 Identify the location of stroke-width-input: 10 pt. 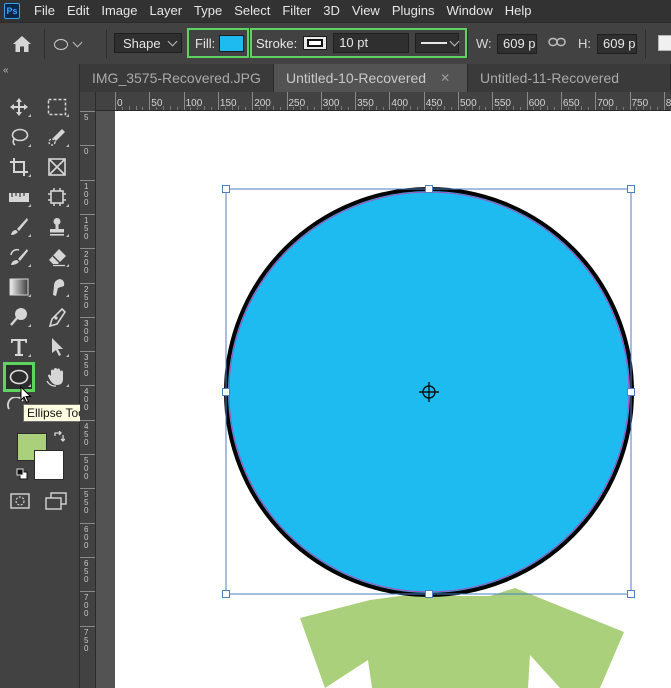
(371, 43).